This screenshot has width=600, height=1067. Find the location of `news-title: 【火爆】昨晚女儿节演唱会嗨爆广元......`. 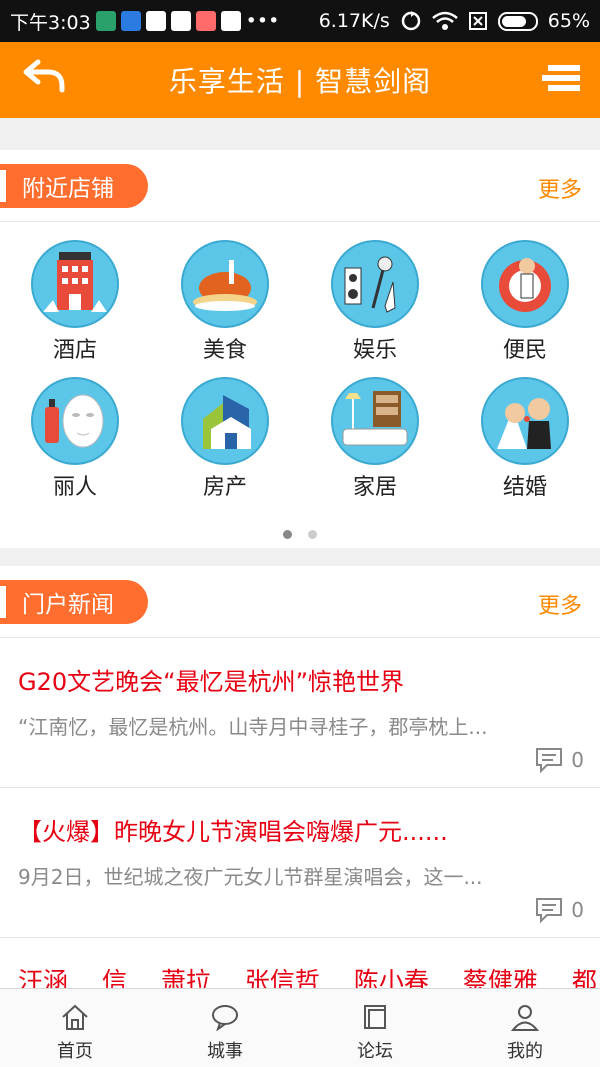

news-title: 【火爆】昨晚女儿节演唱会嗨爆广元...... is located at coordinates (233, 832).